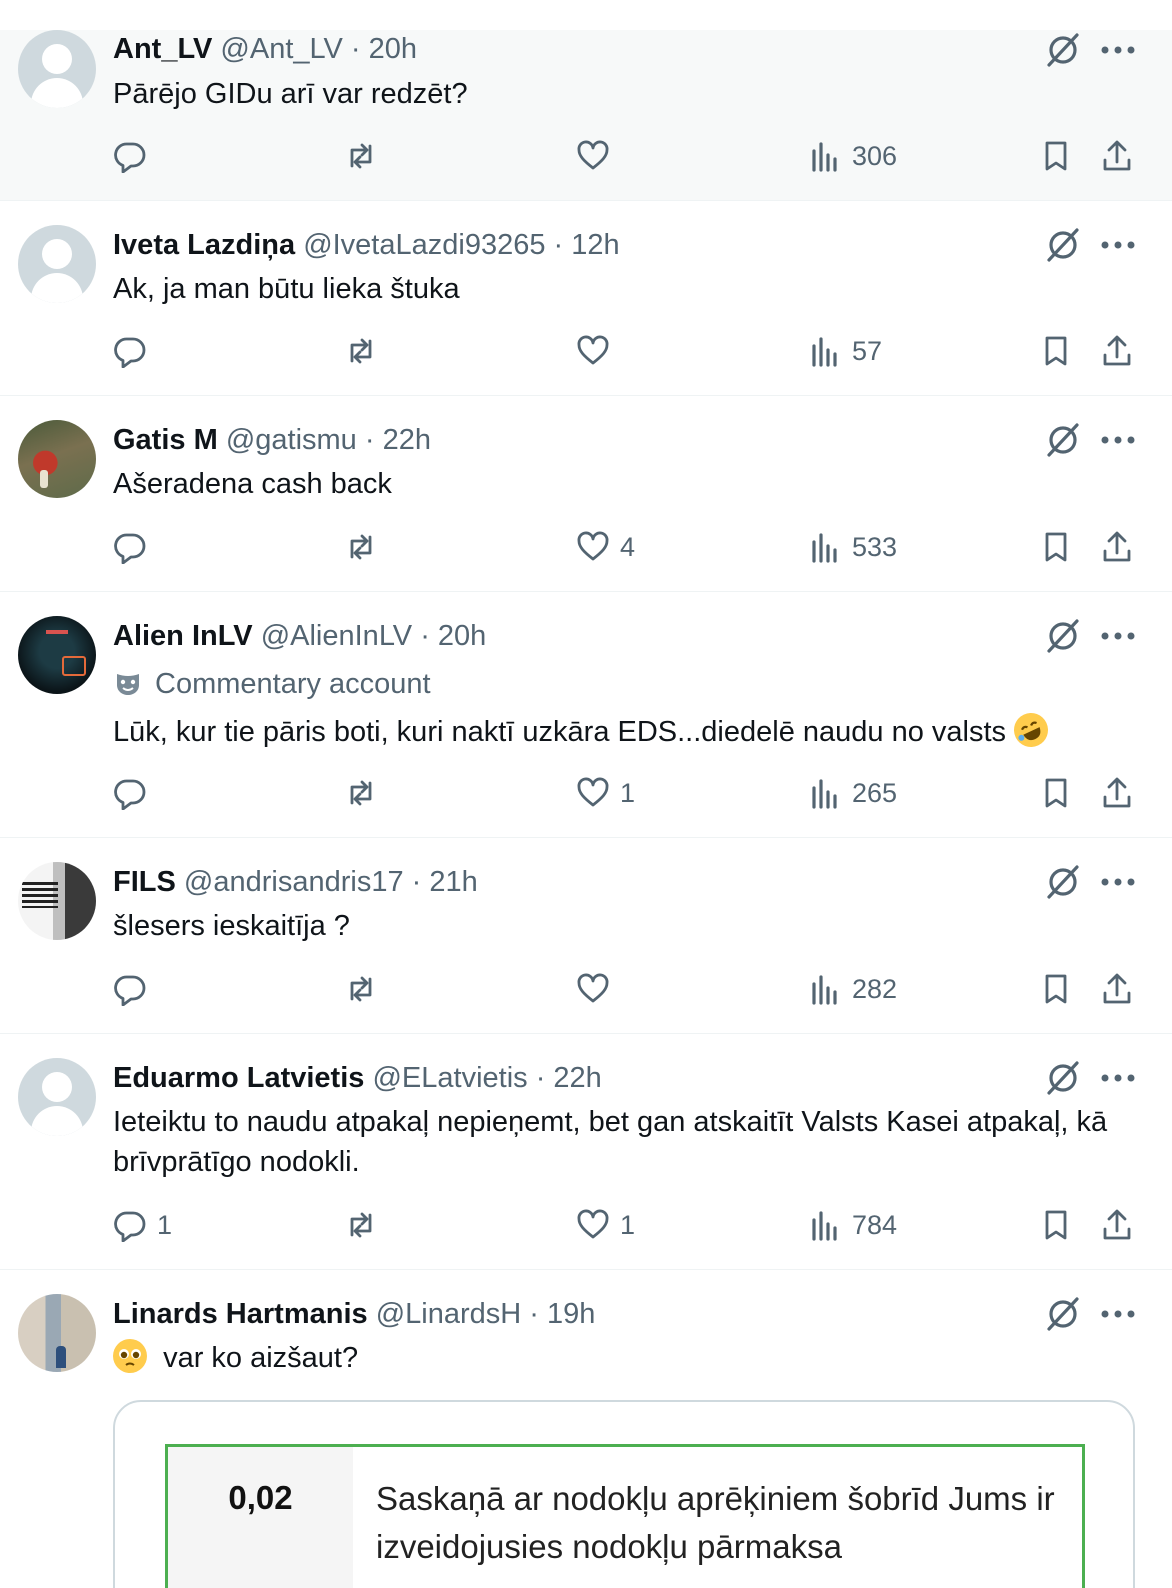  What do you see at coordinates (240, 1314) in the screenshot?
I see `author-name: Linards Hartmanis` at bounding box center [240, 1314].